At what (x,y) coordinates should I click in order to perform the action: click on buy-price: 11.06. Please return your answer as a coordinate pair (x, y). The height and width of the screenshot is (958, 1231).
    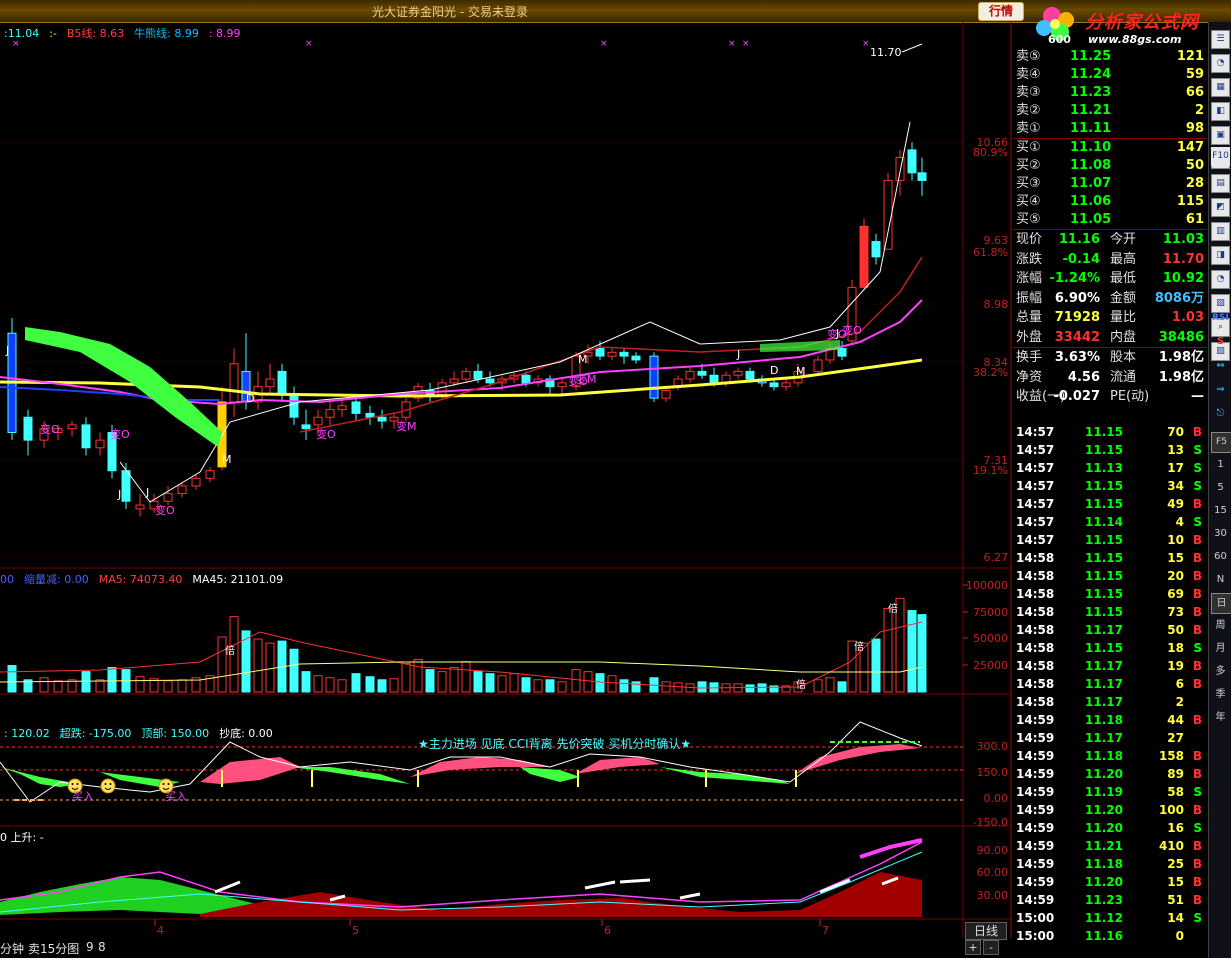
    Looking at the image, I should click on (1091, 201).